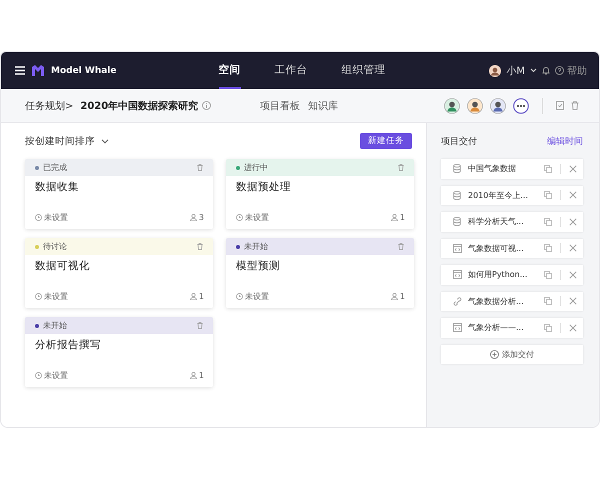 The height and width of the screenshot is (480, 600). What do you see at coordinates (119, 194) in the screenshot?
I see `task-card: 已完成 数据收集 未设置 3` at bounding box center [119, 194].